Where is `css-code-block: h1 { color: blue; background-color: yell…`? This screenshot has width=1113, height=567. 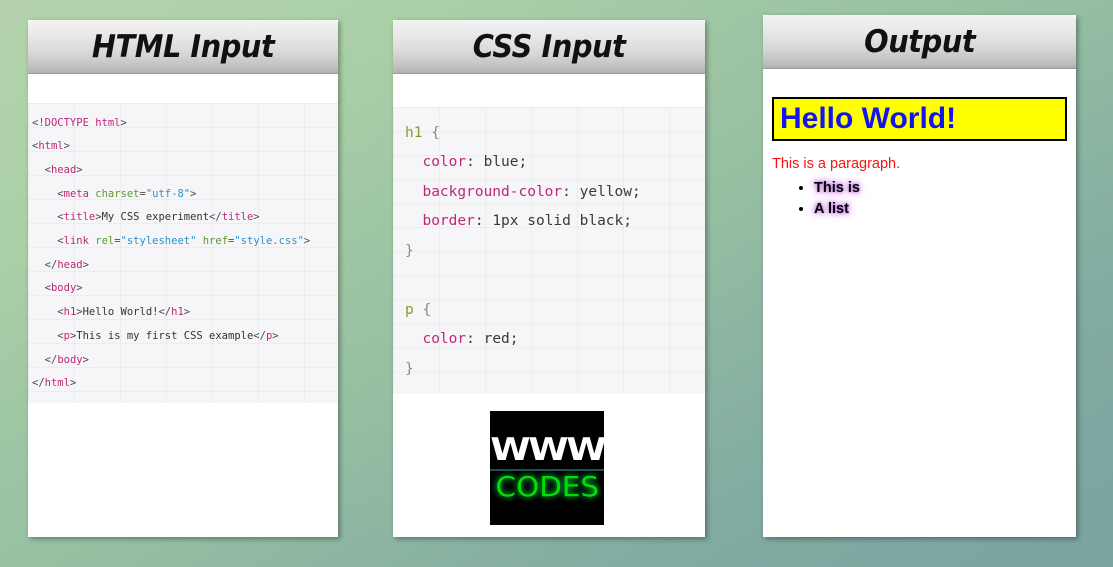
css-code-block: h1 { color: blue; background-color: yell… is located at coordinates (549, 251).